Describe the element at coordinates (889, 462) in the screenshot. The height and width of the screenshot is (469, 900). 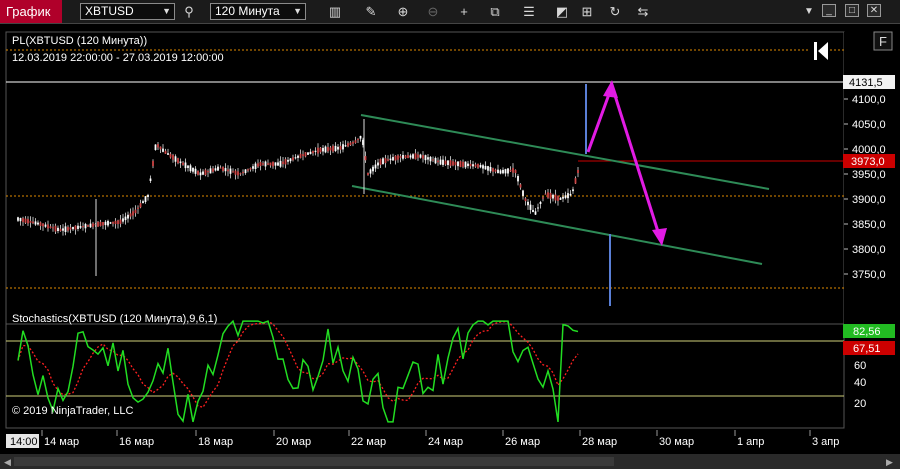
I see `scroll-right-icon: ▶` at that location.